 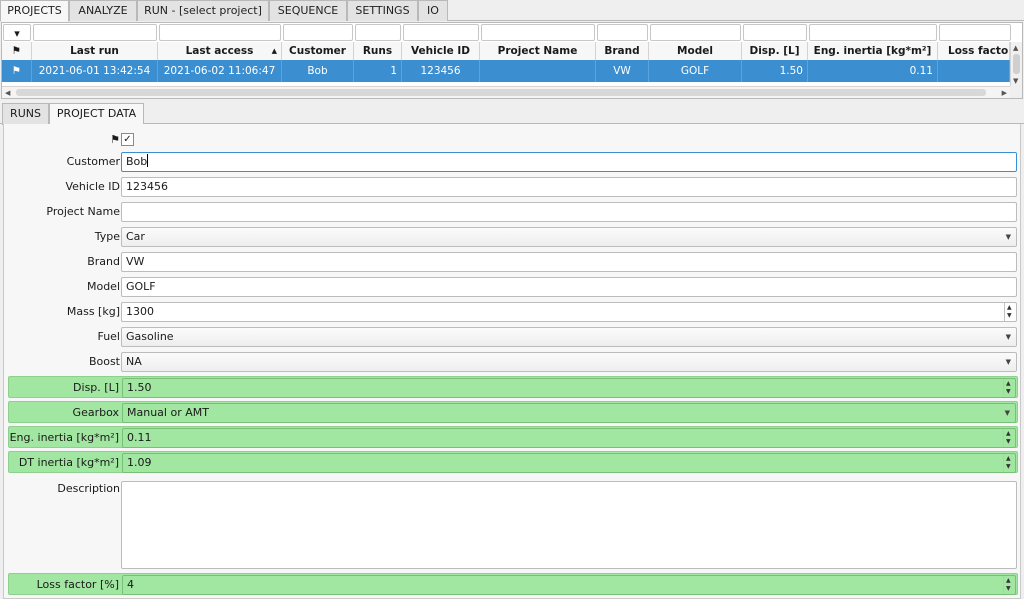 I want to click on type-select: Car ▼, so click(x=569, y=237).